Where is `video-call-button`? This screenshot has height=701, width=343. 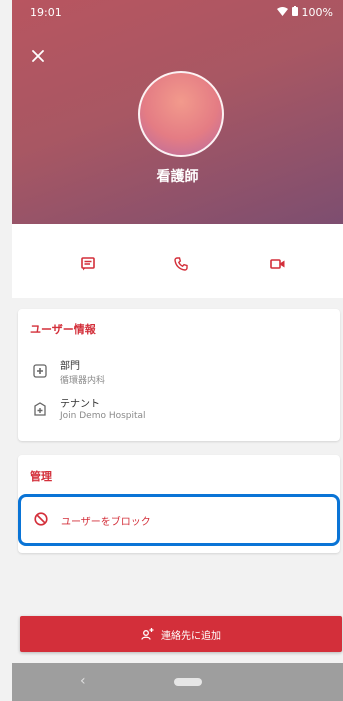 video-call-button is located at coordinates (278, 264).